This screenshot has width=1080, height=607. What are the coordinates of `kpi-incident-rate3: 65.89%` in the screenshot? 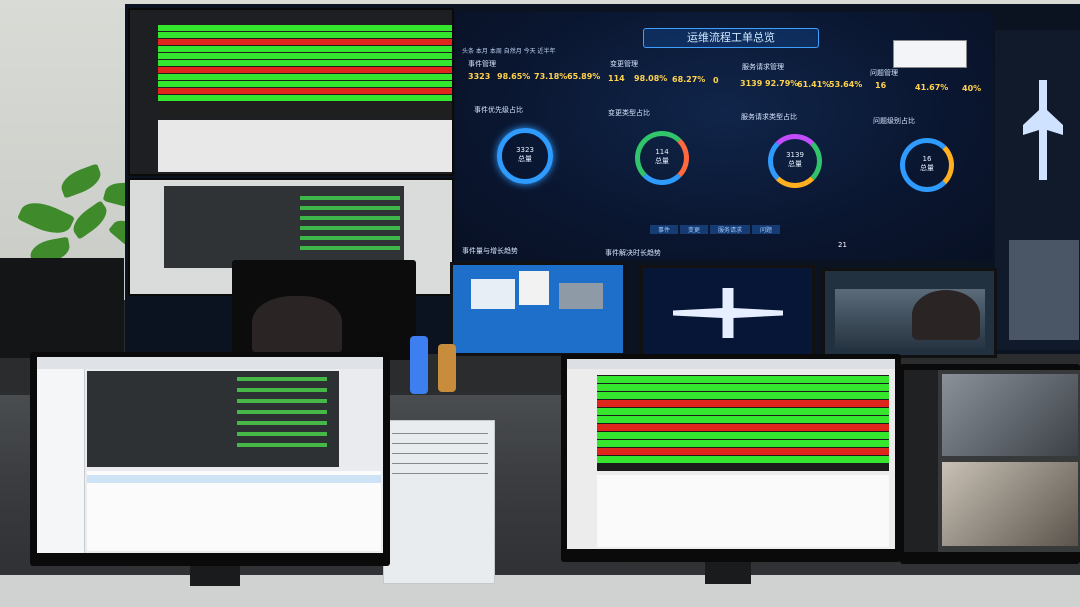 It's located at (584, 76).